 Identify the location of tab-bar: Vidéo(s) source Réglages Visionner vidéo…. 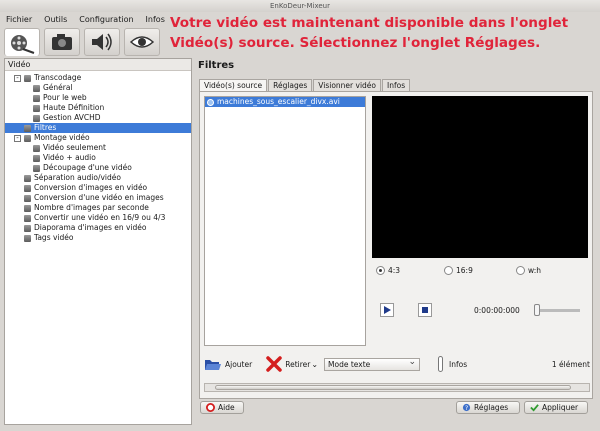
(305, 85).